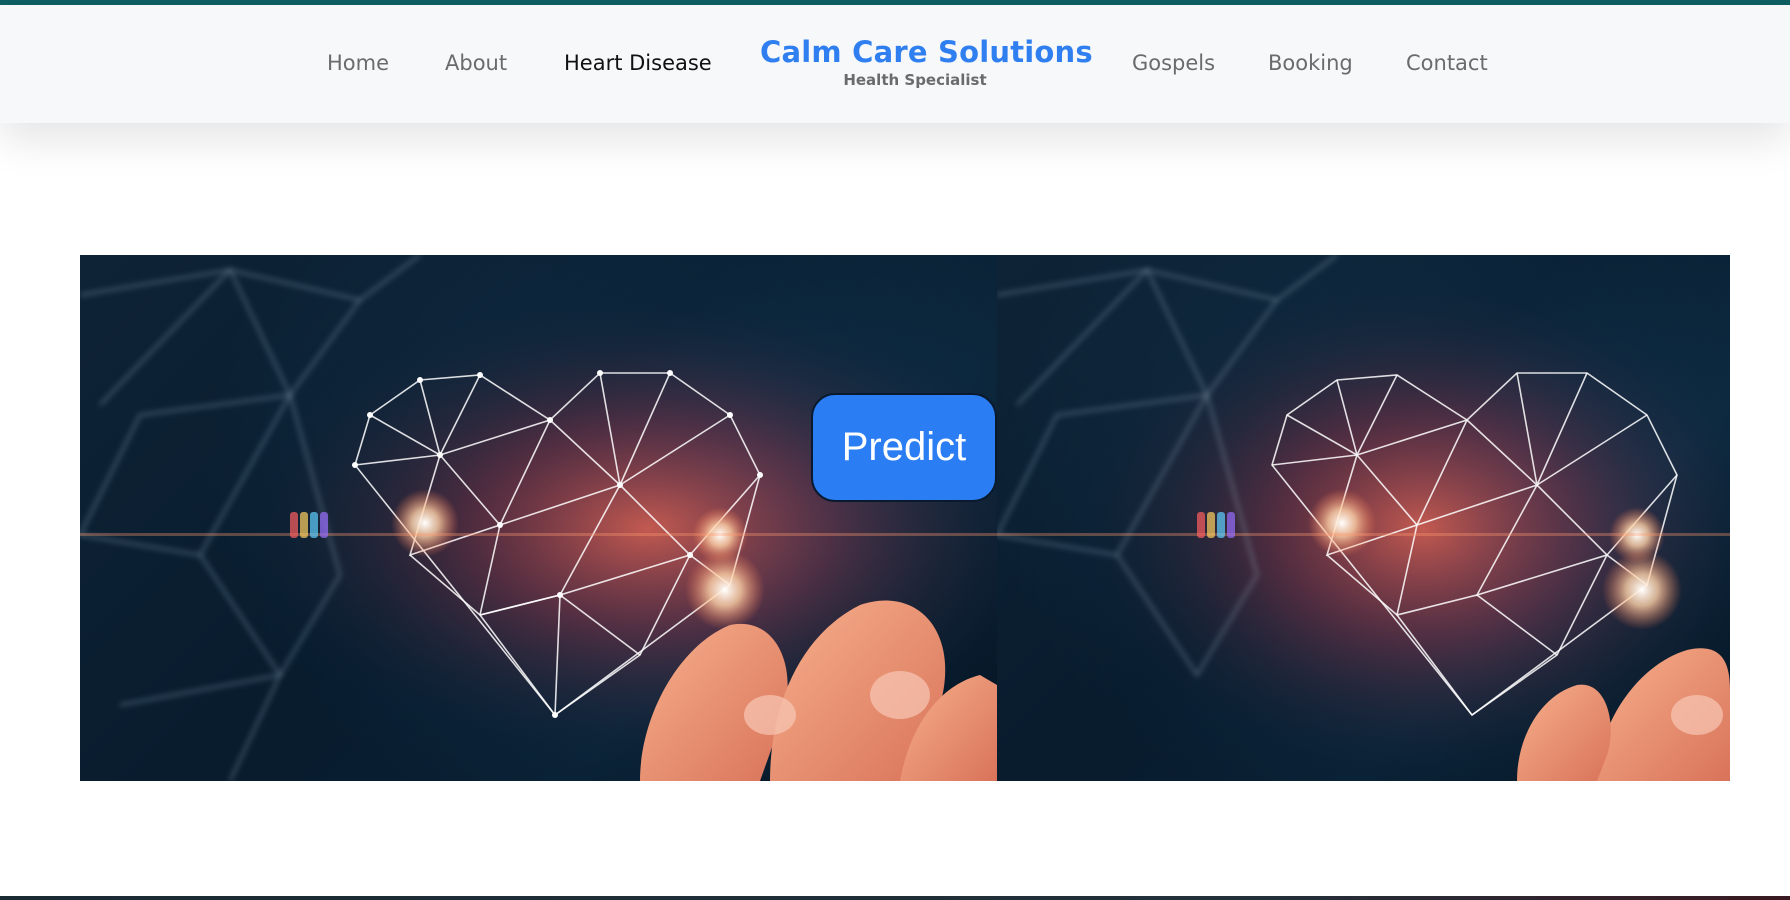 This screenshot has width=1790, height=900. I want to click on nav-link-gospels: Gospels, so click(1173, 63).